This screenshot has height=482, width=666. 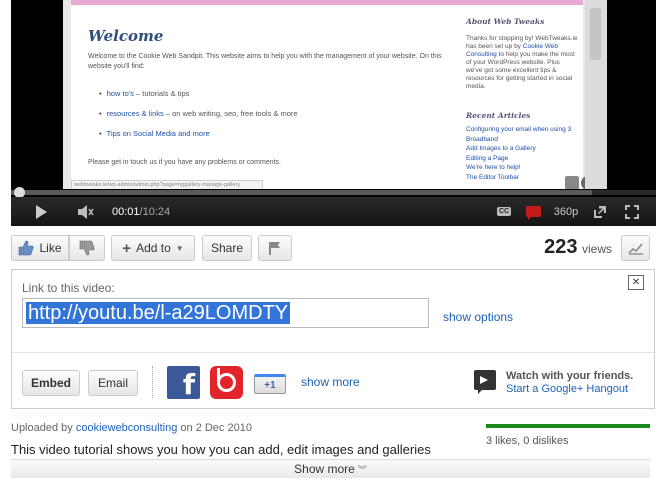 I want to click on share-url-input: http://youtu.be/l-a29LOMDTY, so click(x=225, y=313).